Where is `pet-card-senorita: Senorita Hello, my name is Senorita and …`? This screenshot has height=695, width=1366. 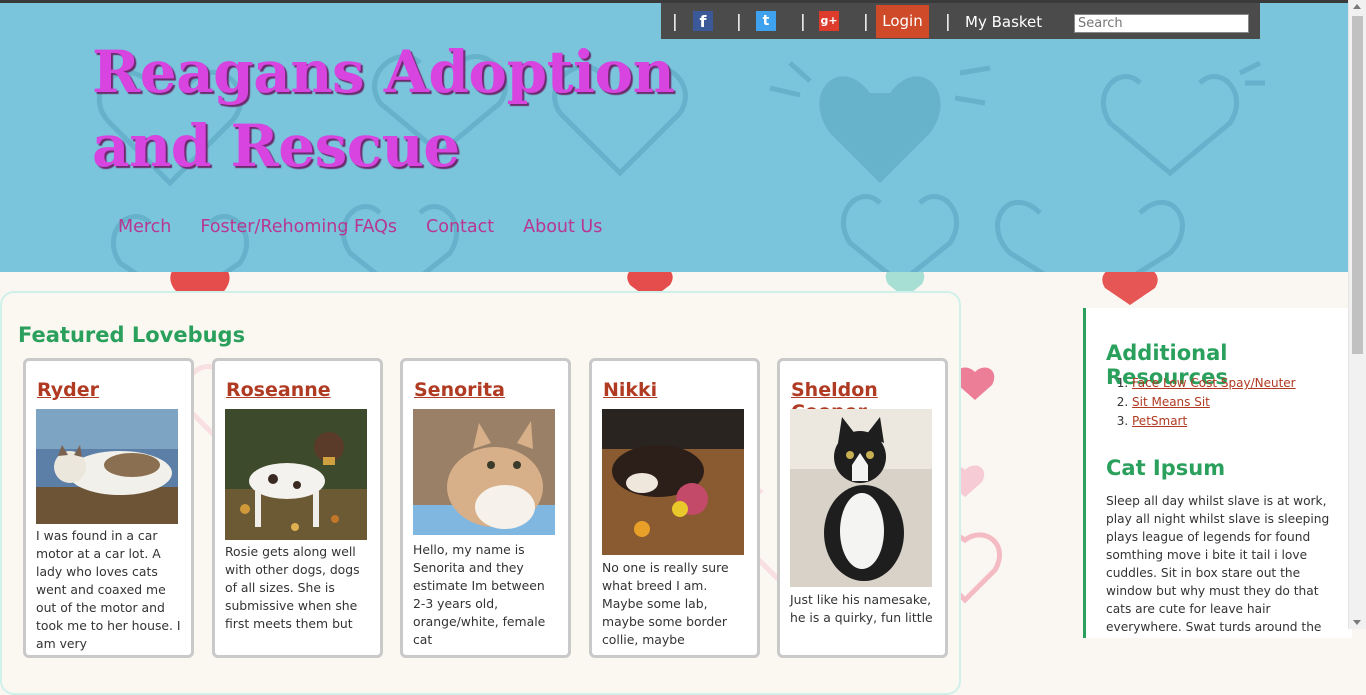 pet-card-senorita: Senorita Hello, my name is Senorita and … is located at coordinates (485, 508).